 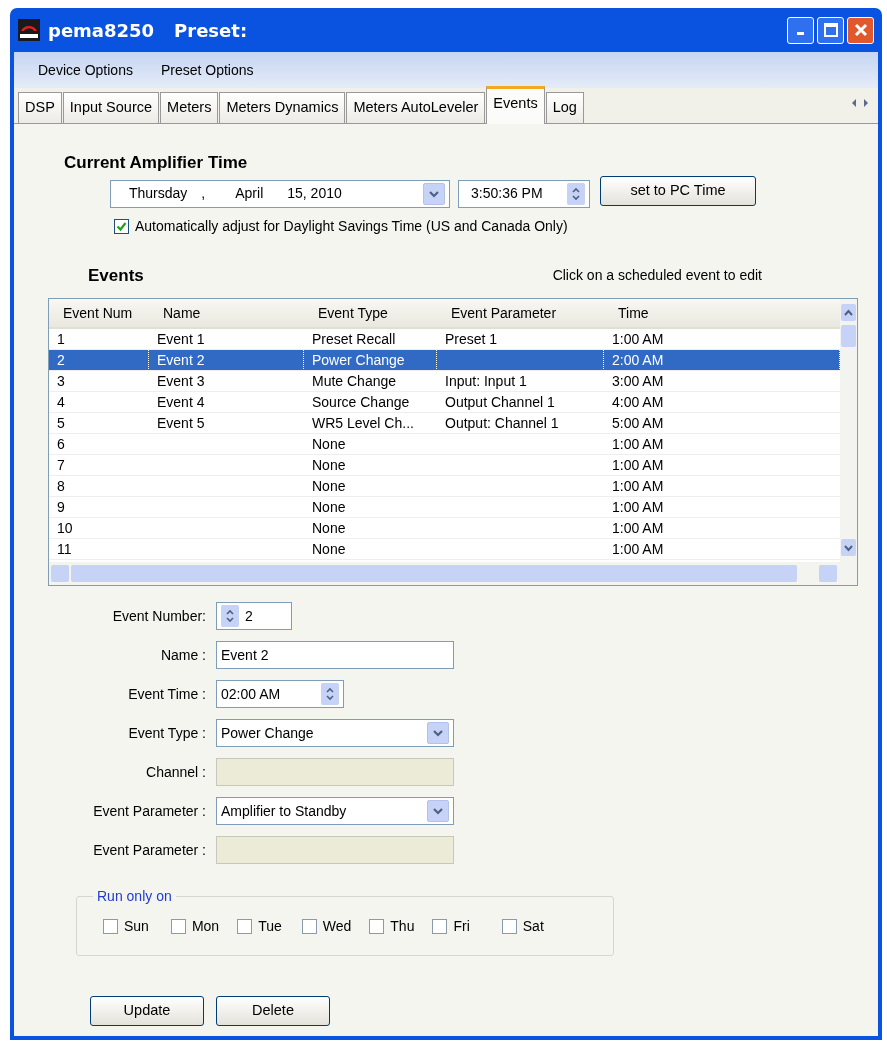 I want to click on delete-button: Delete, so click(x=273, y=1011).